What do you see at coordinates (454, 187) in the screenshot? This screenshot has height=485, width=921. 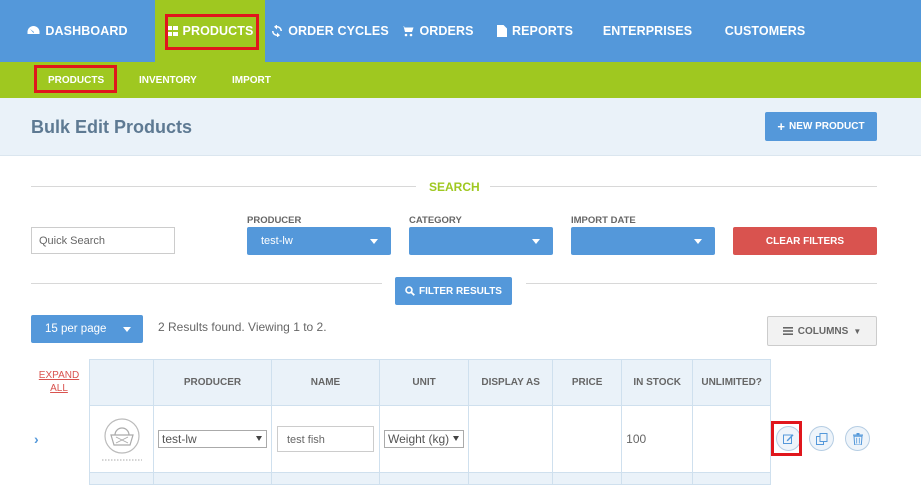 I see `search-section-label: SEARCH` at bounding box center [454, 187].